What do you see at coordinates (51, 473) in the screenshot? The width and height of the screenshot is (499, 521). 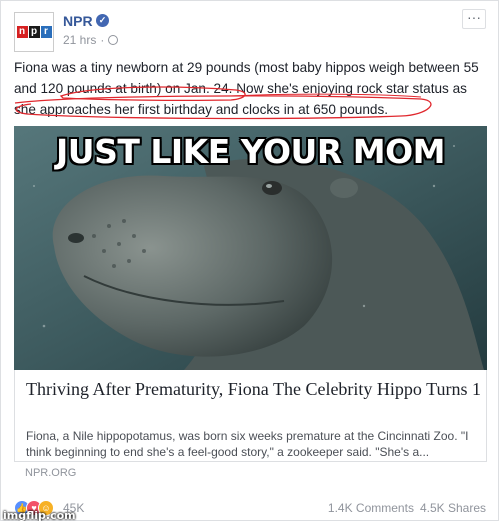 I see `link-source: NPR.ORG` at bounding box center [51, 473].